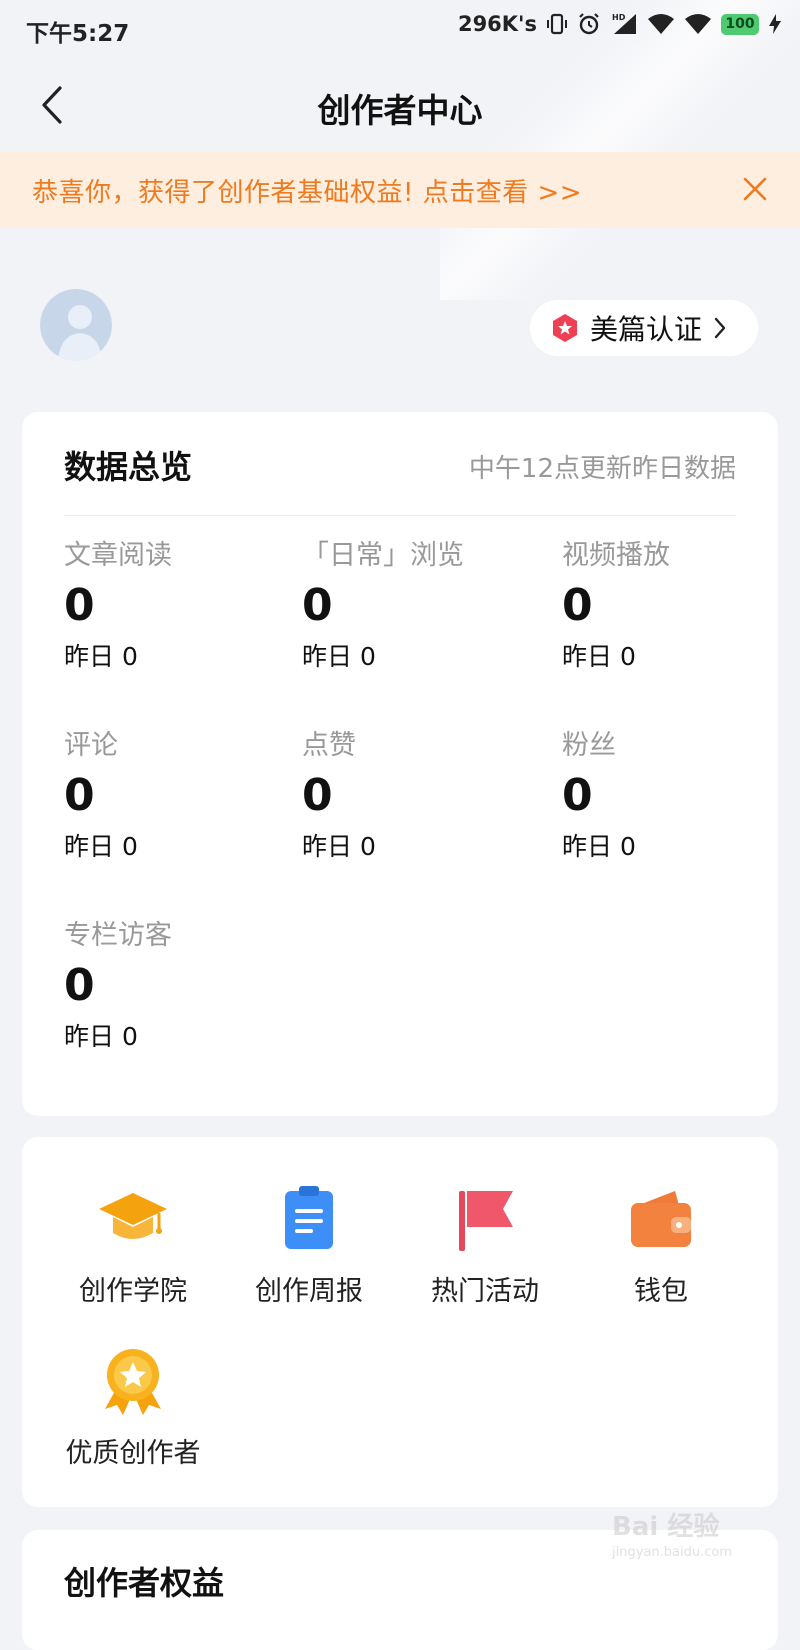 The width and height of the screenshot is (800, 1650). What do you see at coordinates (565, 328) in the screenshot?
I see `red-badge-icon` at bounding box center [565, 328].